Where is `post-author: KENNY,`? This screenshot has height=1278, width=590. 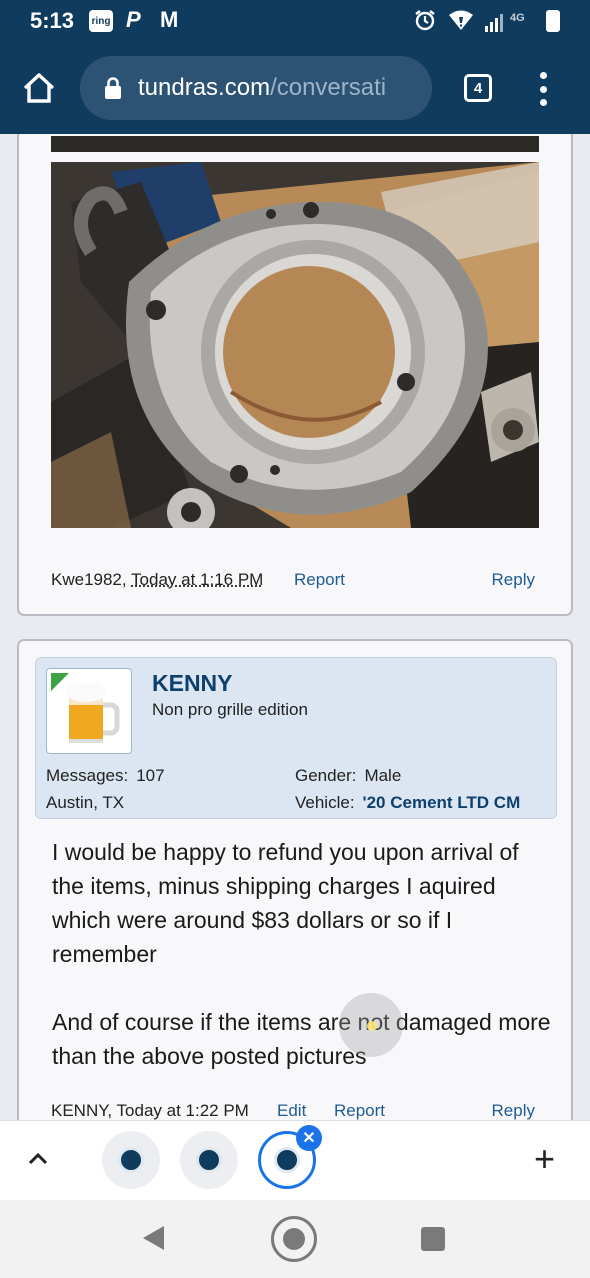 post-author: KENNY, is located at coordinates (84, 1110).